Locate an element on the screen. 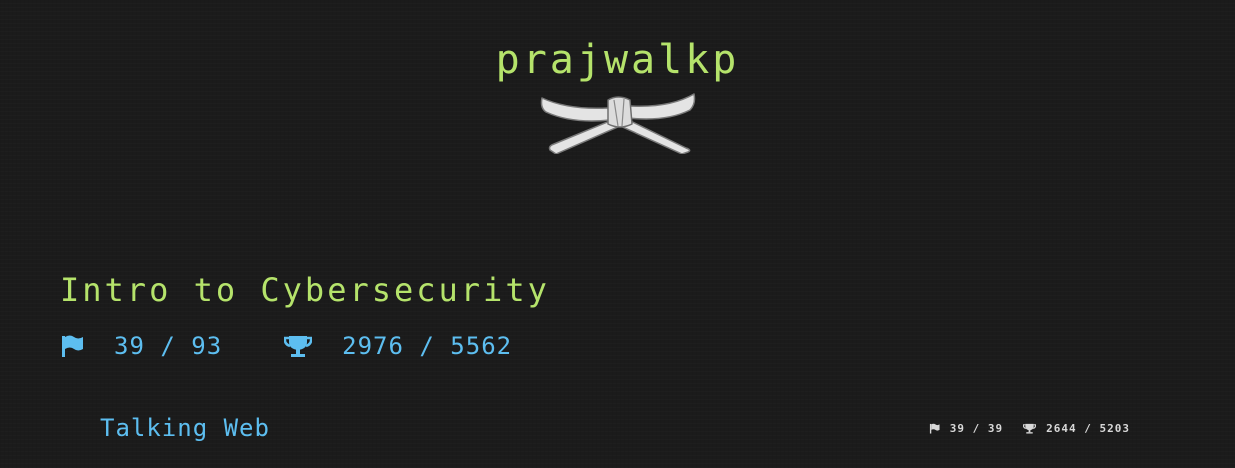  course-flags-stat: 39 / 93 is located at coordinates (141, 346).